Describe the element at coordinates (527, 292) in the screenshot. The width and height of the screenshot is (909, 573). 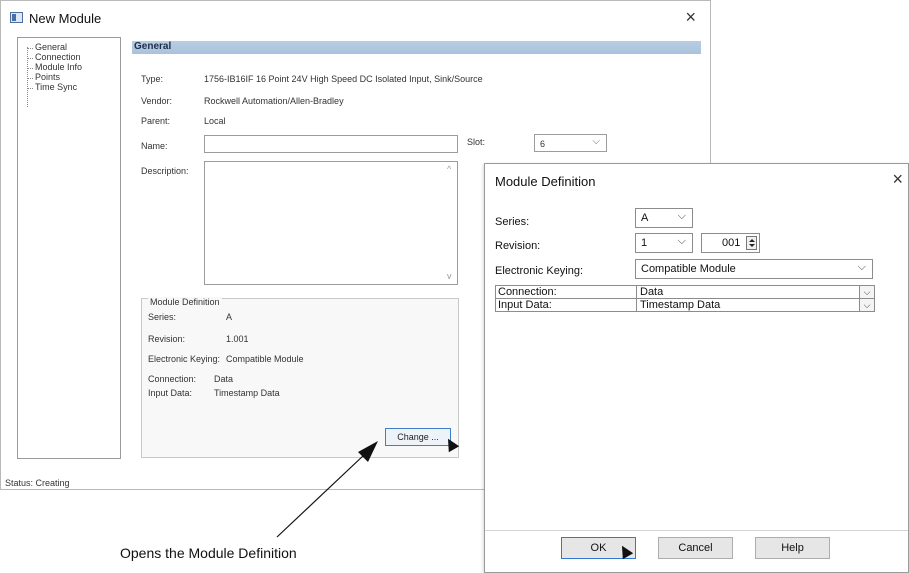
I see `row-label: Connection:` at that location.